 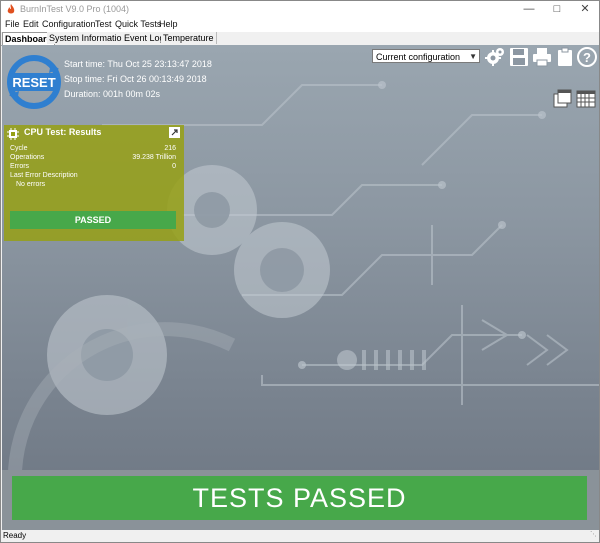 What do you see at coordinates (189, 38) in the screenshot?
I see `tab-temperature: Temperature` at bounding box center [189, 38].